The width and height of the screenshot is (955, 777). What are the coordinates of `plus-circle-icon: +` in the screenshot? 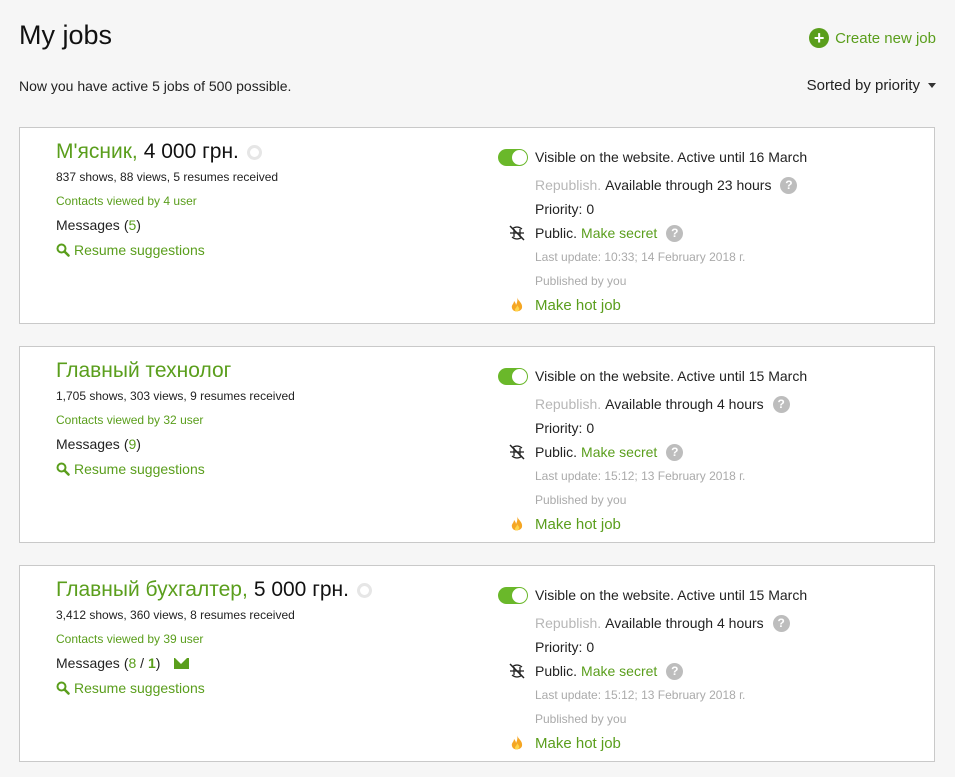 It's located at (819, 38).